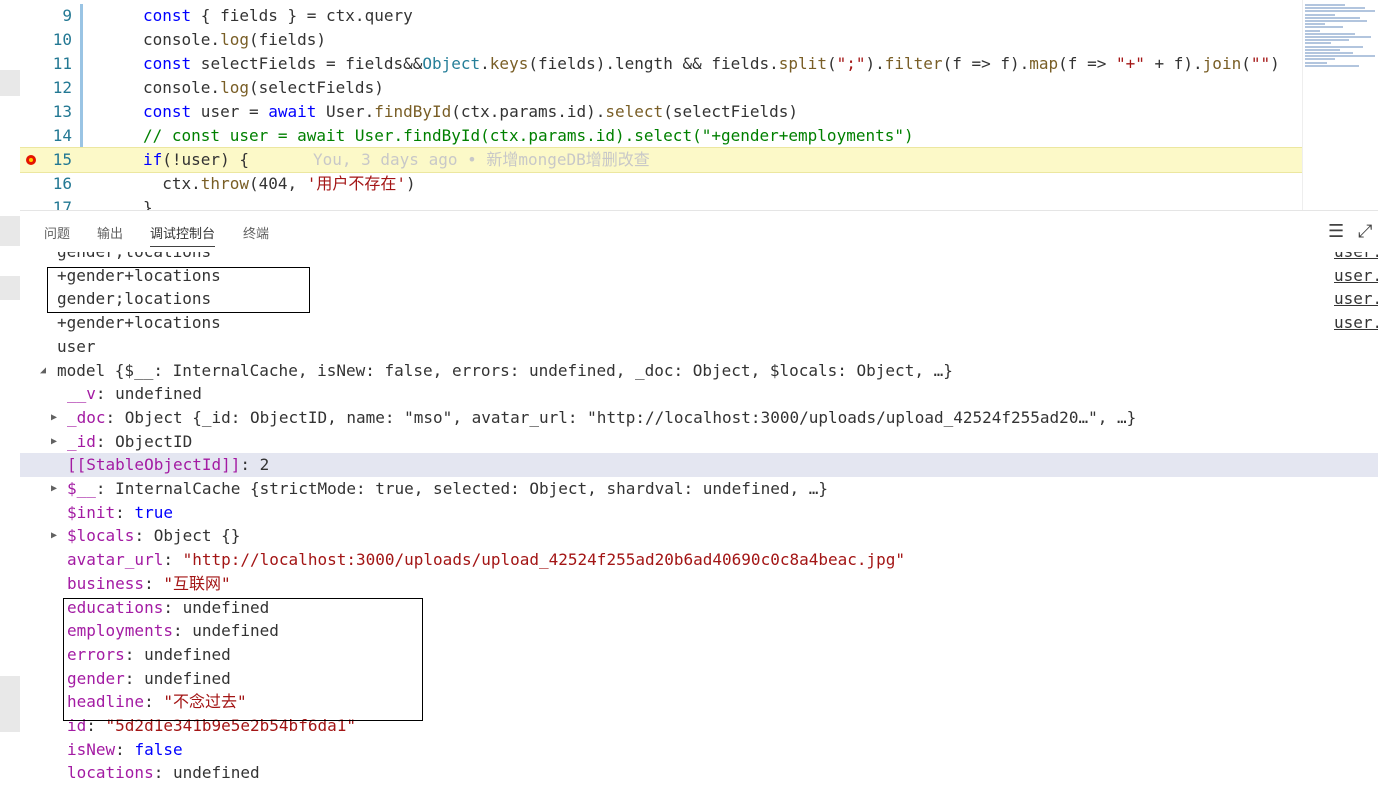 This screenshot has width=1378, height=791. What do you see at coordinates (699, 394) in the screenshot?
I see `console-line: __v: undefined` at bounding box center [699, 394].